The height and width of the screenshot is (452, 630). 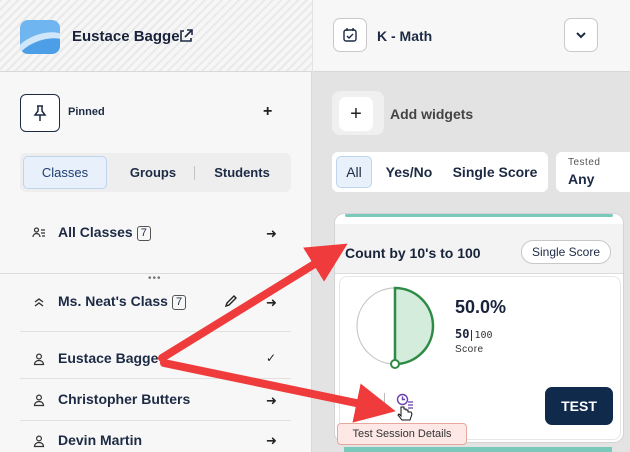 I want to click on list-users-icon, so click(x=38, y=232).